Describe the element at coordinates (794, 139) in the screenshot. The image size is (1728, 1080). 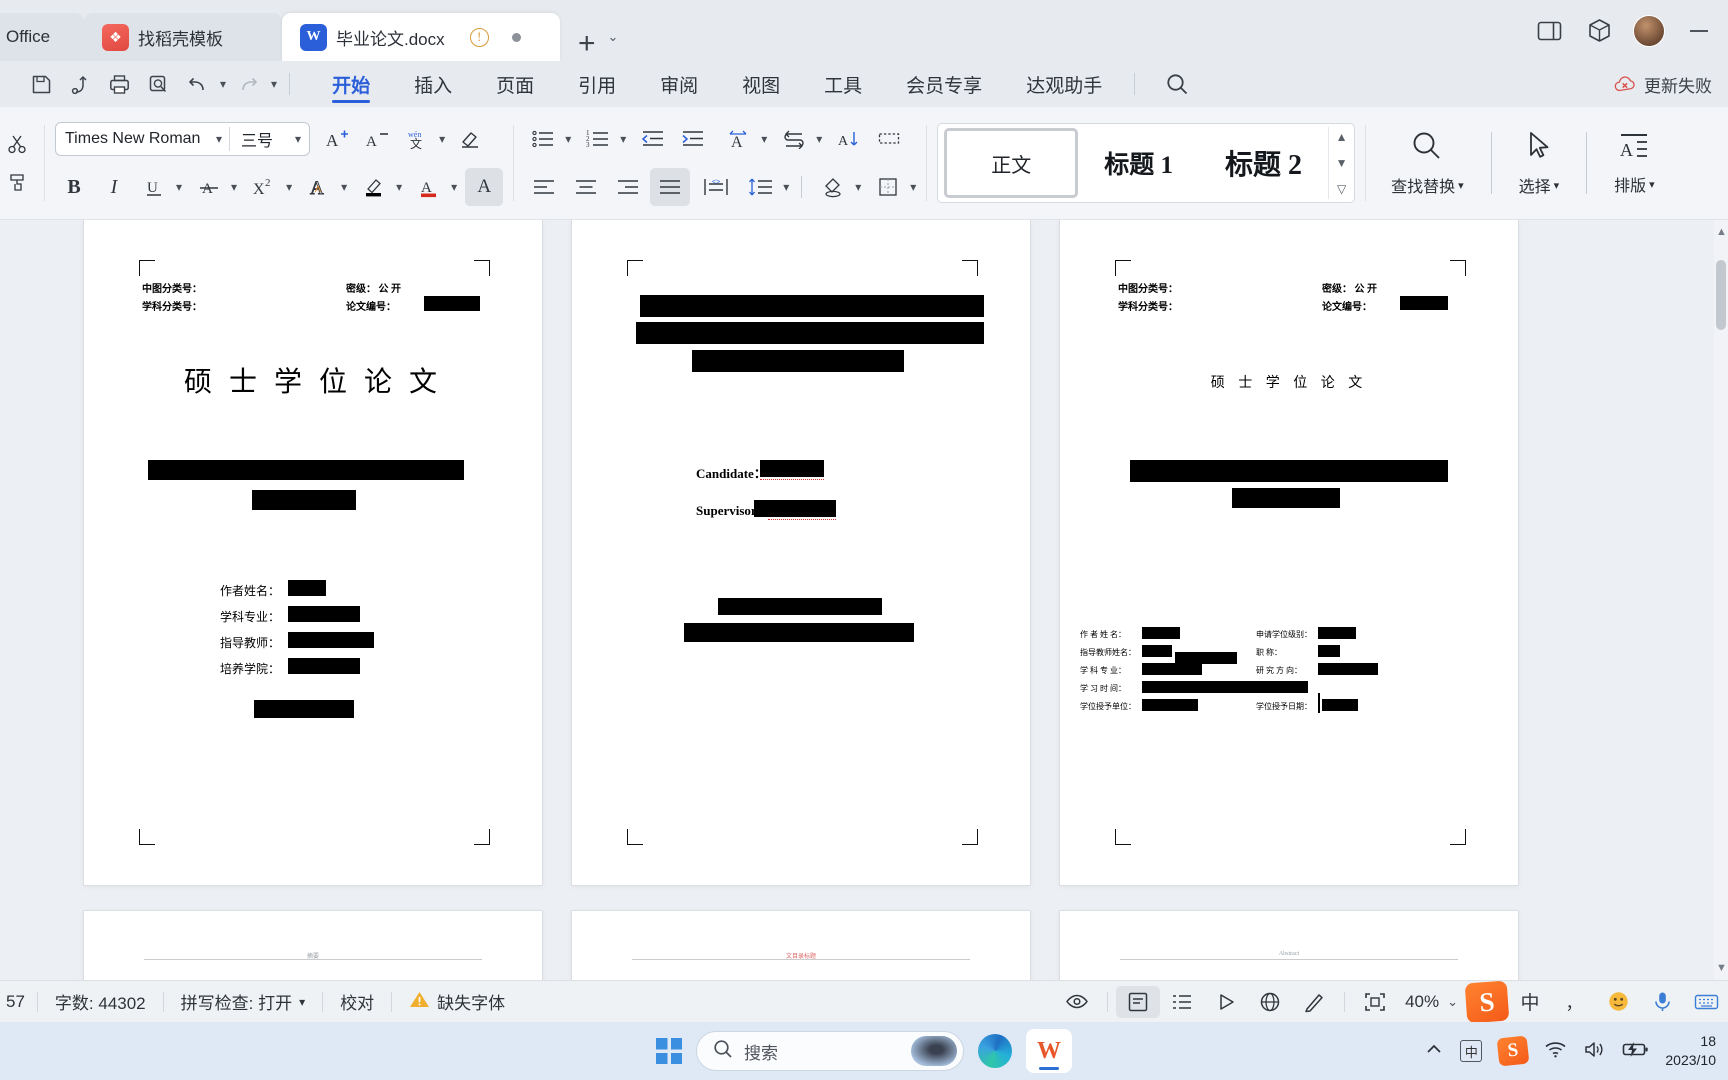
I see `line-direction-icon` at that location.